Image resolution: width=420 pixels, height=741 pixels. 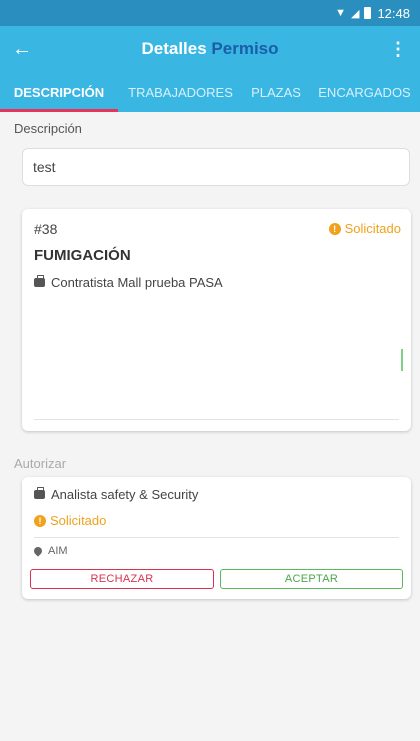 I want to click on authorize-label: Autorizar, so click(x=40, y=463).